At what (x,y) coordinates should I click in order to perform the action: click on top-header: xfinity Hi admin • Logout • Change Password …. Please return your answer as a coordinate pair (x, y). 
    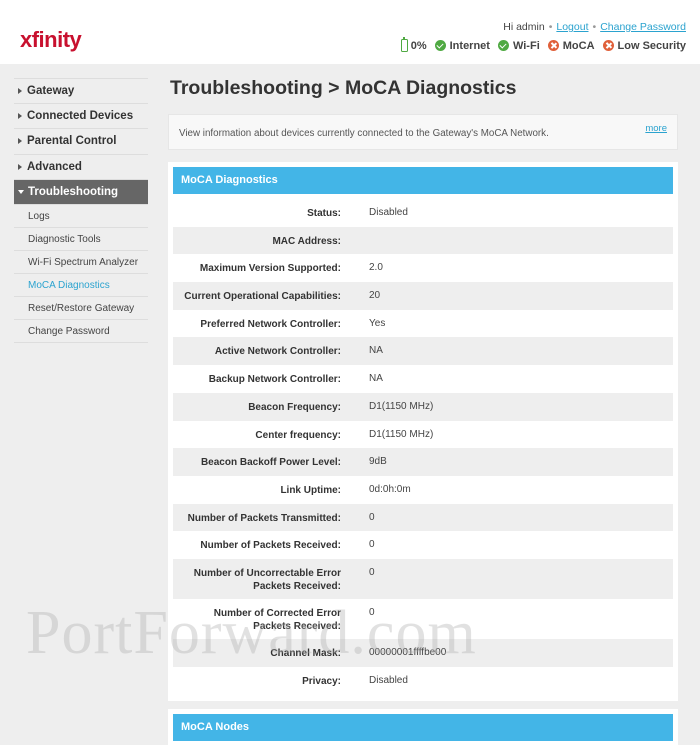
    Looking at the image, I should click on (350, 32).